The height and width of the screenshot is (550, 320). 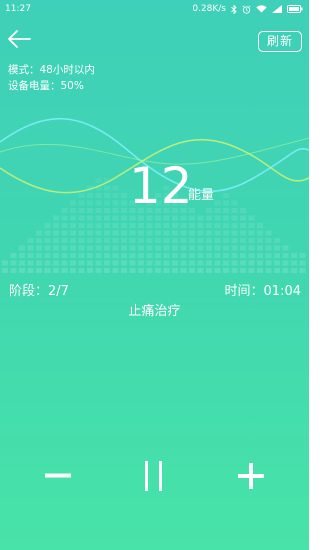 What do you see at coordinates (154, 9) in the screenshot?
I see `status-bar: 11:27 0.28K/s` at bounding box center [154, 9].